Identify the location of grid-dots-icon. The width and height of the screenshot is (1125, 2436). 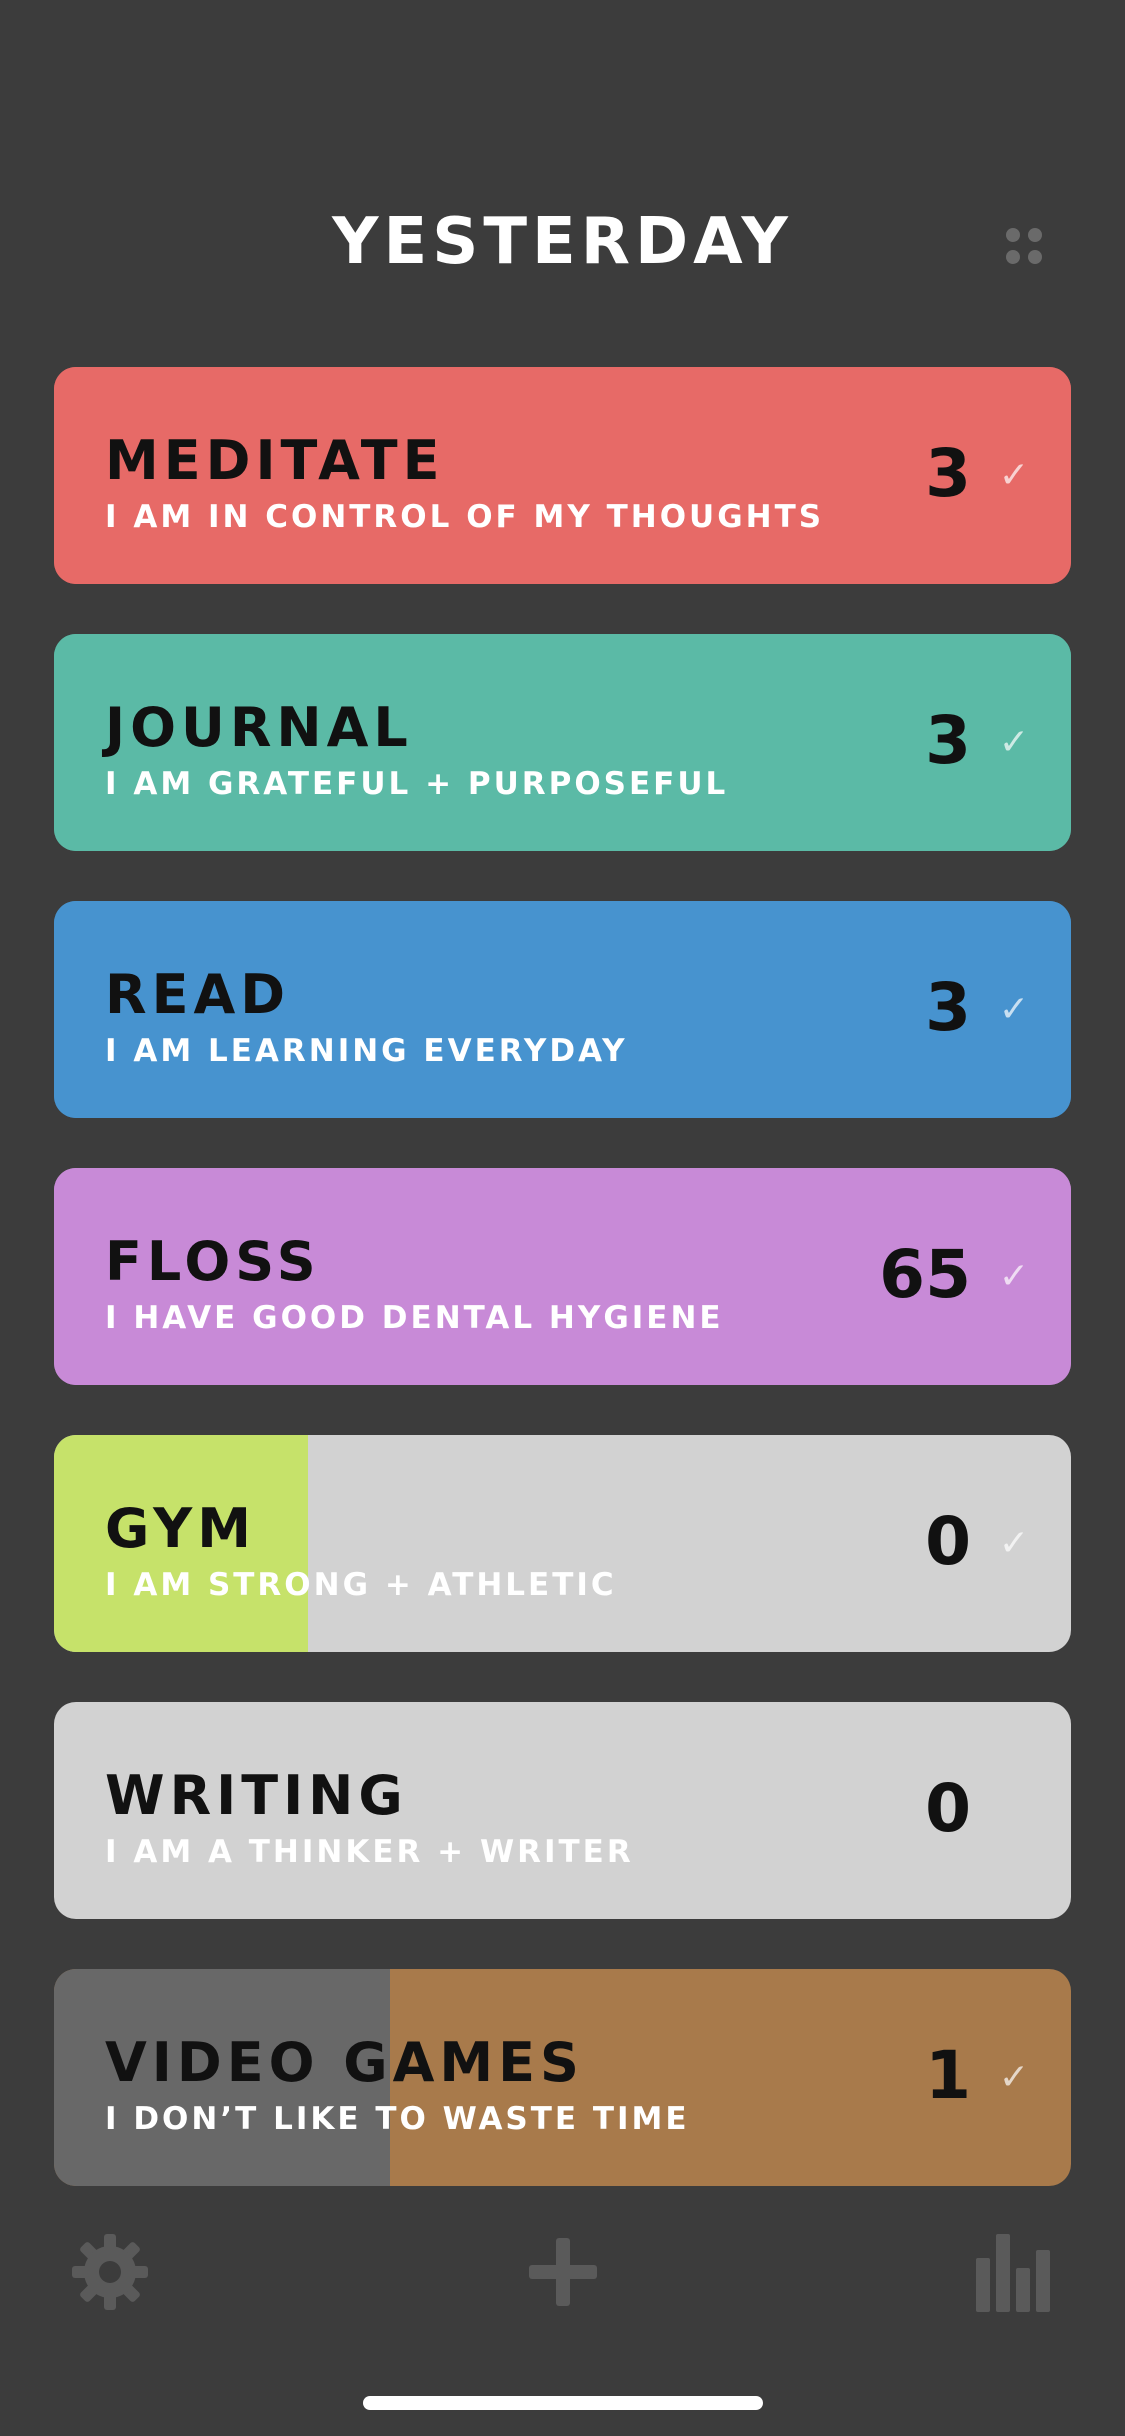
(1026, 248).